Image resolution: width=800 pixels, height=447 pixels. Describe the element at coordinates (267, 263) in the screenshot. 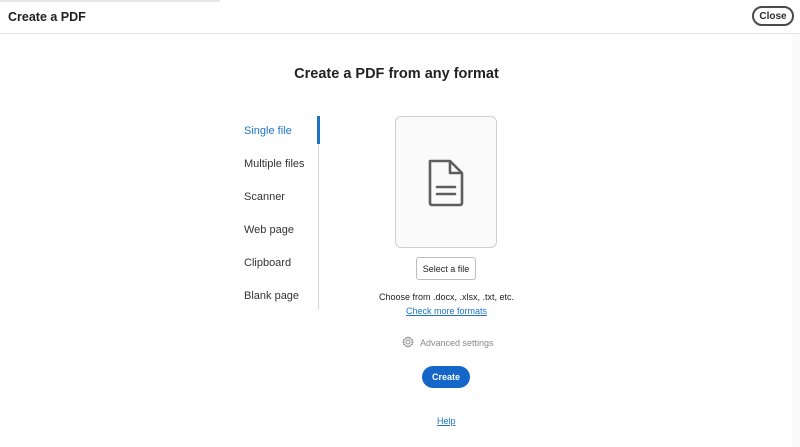

I see `nav-item-clipboard: Clipboard` at that location.